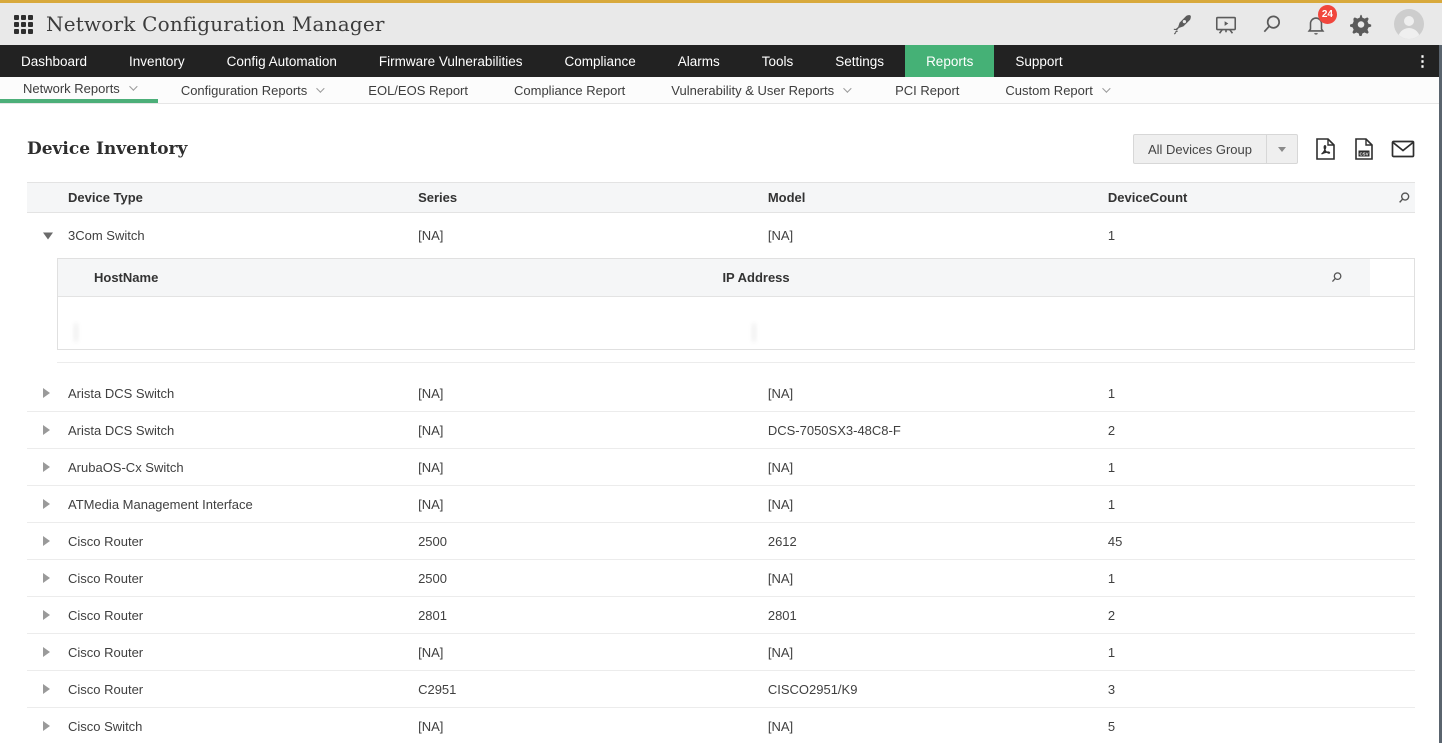 This screenshot has height=743, width=1442. Describe the element at coordinates (721, 615) in the screenshot. I see `table-row: Cisco Router 2801 2801 2` at that location.